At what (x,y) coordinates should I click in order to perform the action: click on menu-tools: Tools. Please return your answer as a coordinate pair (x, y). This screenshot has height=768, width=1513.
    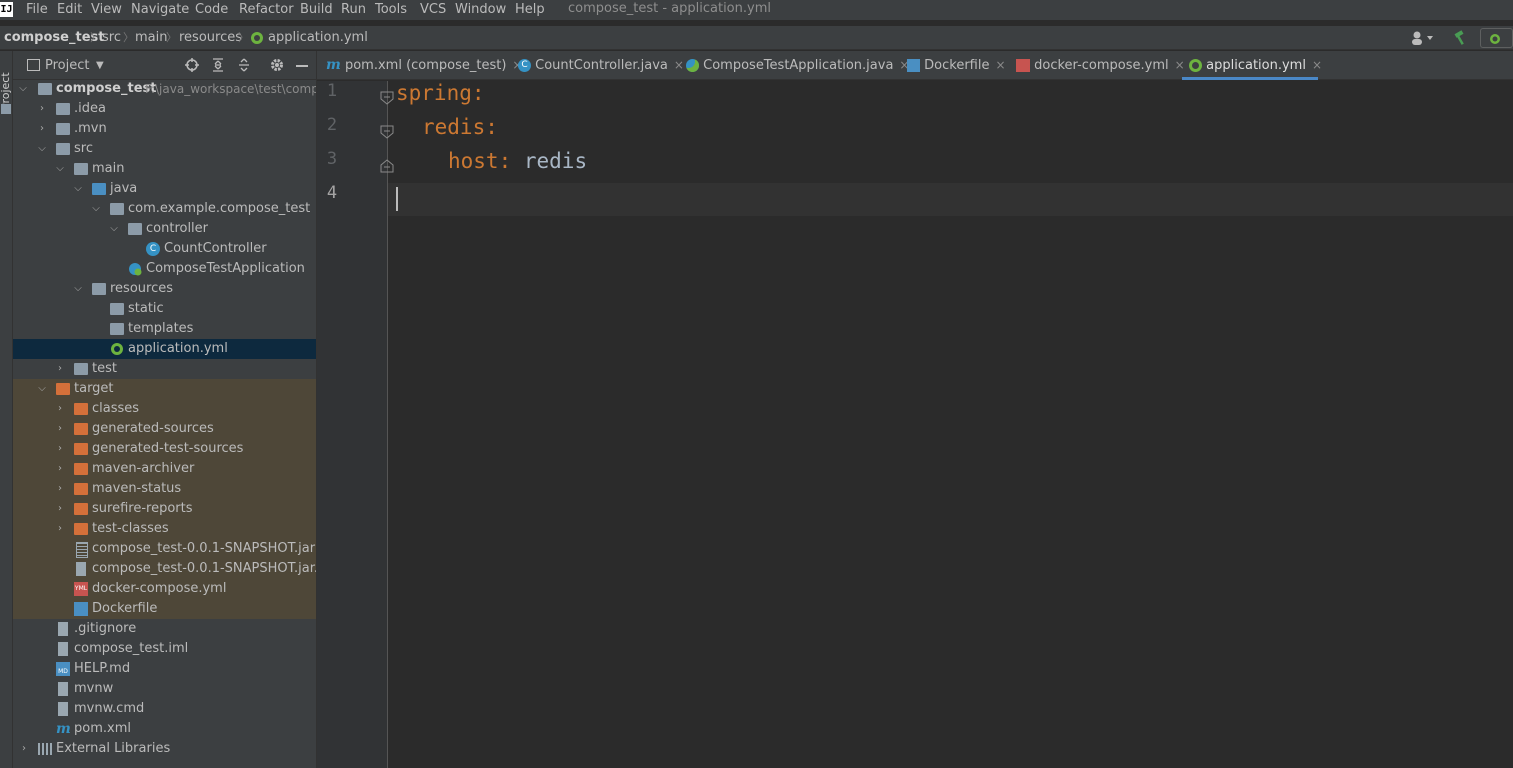
    Looking at the image, I should click on (391, 10).